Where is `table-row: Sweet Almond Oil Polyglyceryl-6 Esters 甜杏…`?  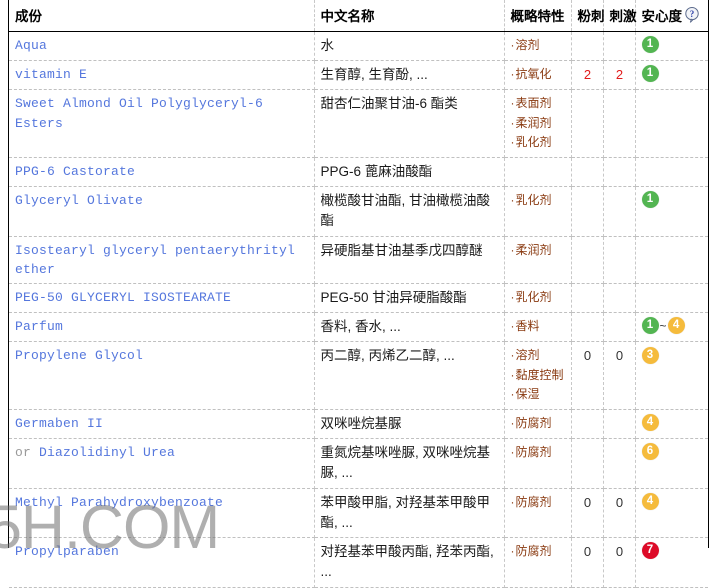 table-row: Sweet Almond Oil Polyglyceryl-6 Esters 甜杏… is located at coordinates (358, 123).